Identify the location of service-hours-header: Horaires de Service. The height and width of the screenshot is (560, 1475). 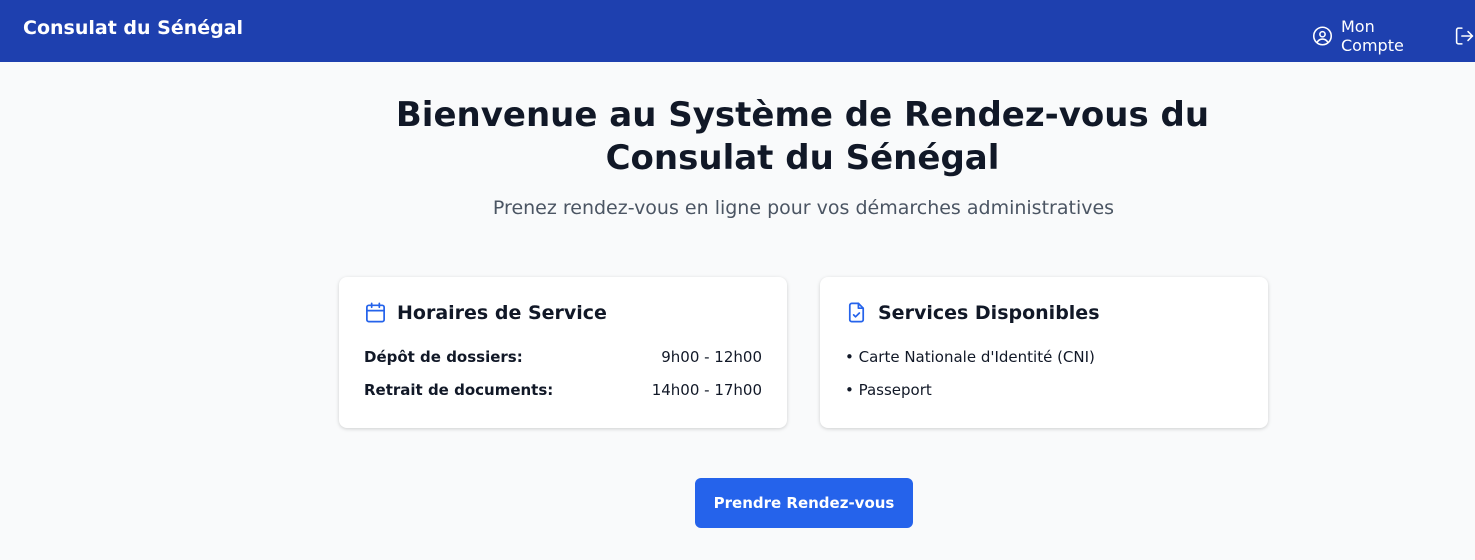
(485, 312).